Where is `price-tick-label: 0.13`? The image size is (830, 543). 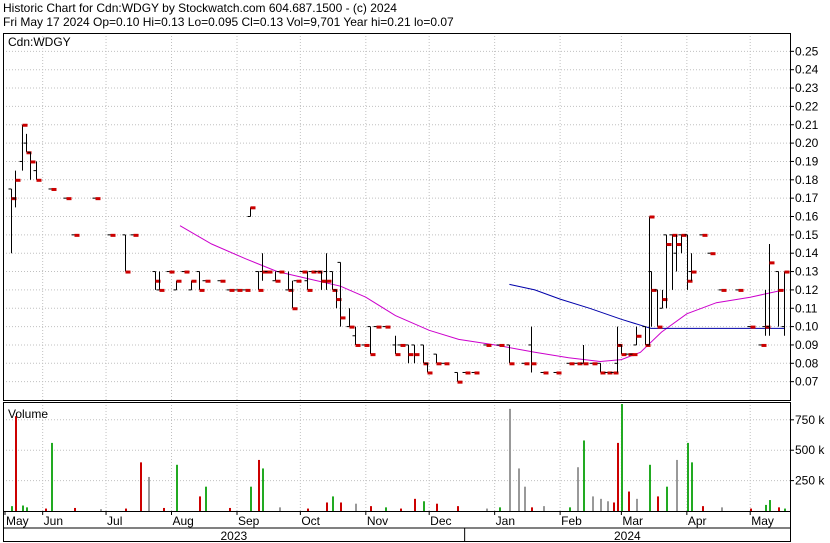 price-tick-label: 0.13 is located at coordinates (807, 272).